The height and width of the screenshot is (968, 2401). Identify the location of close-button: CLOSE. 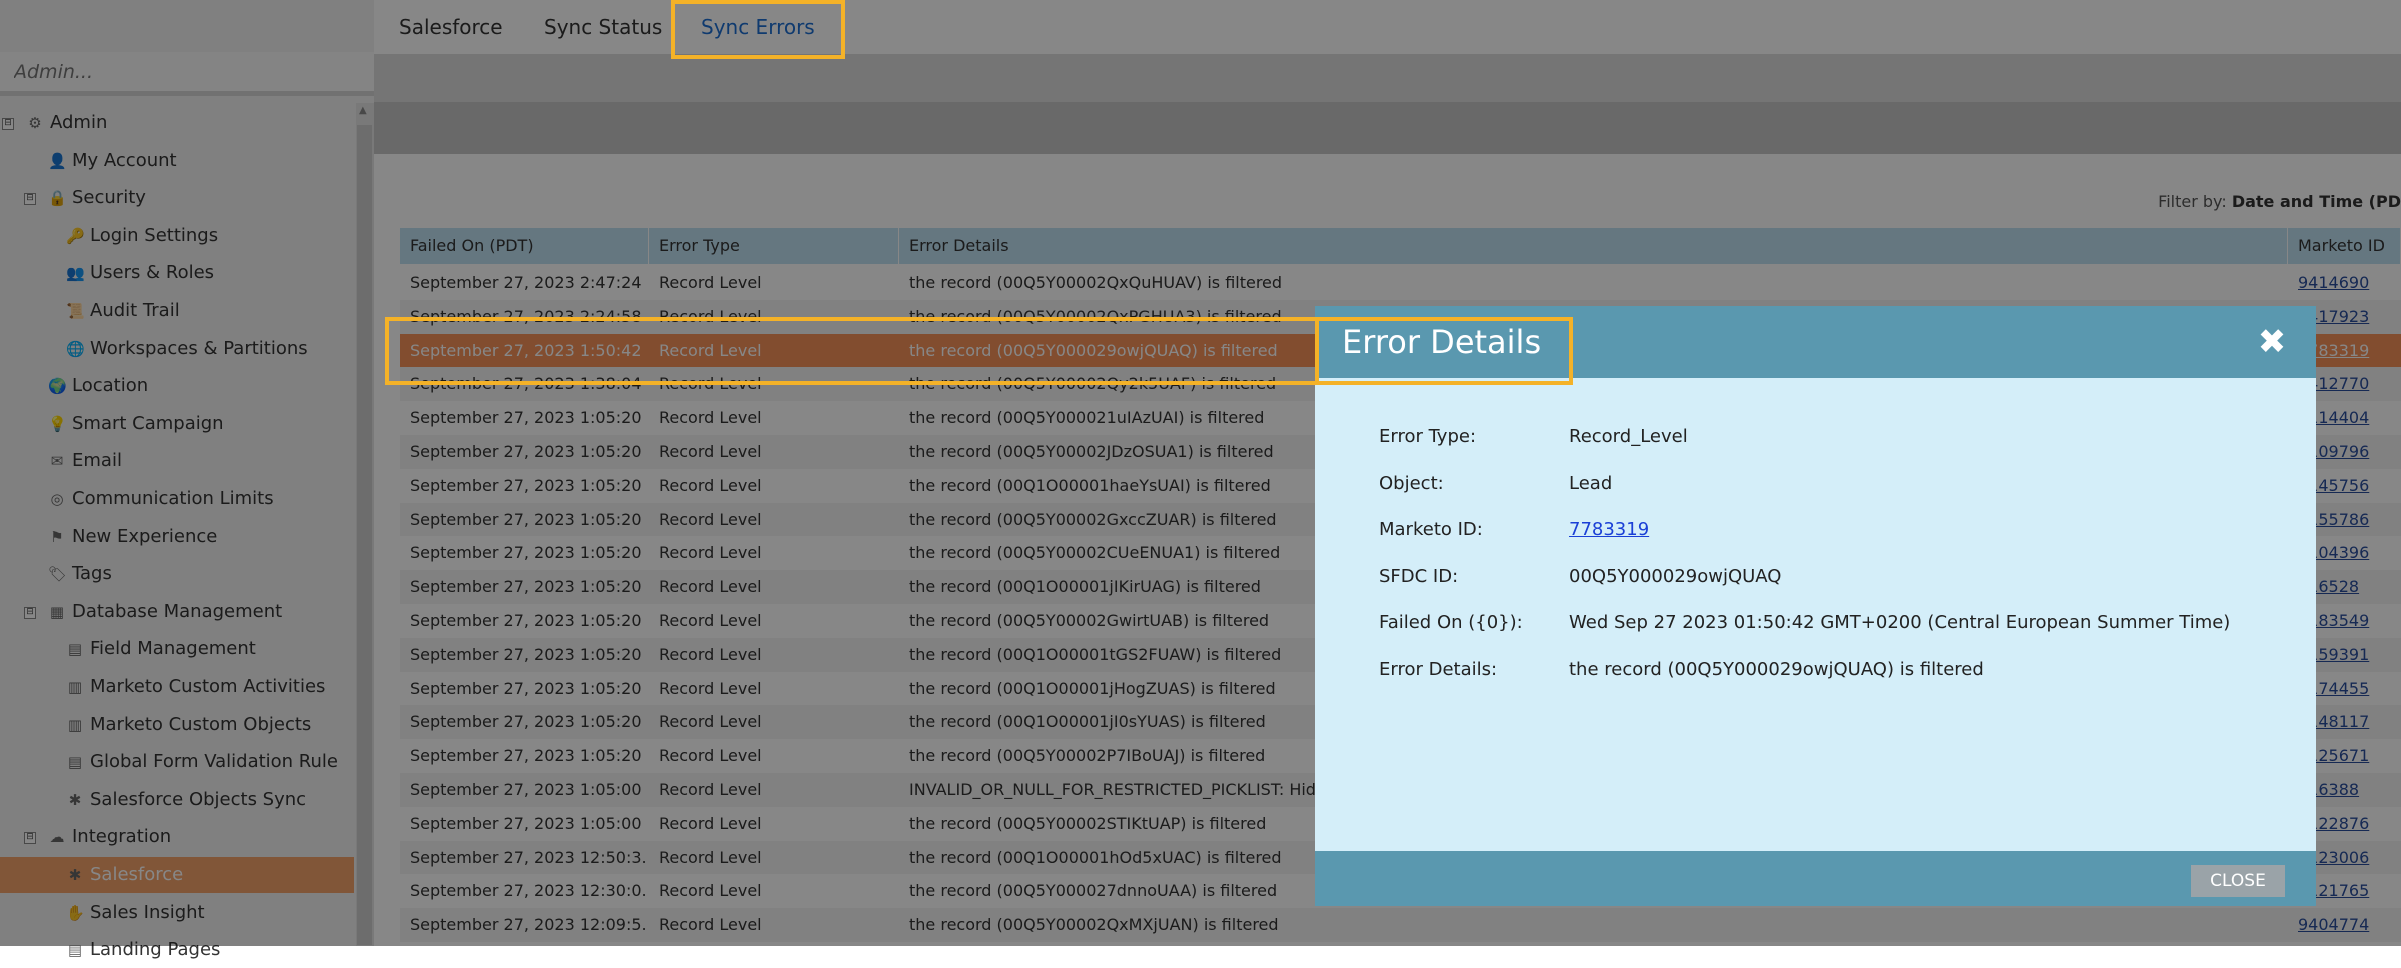
(2238, 881).